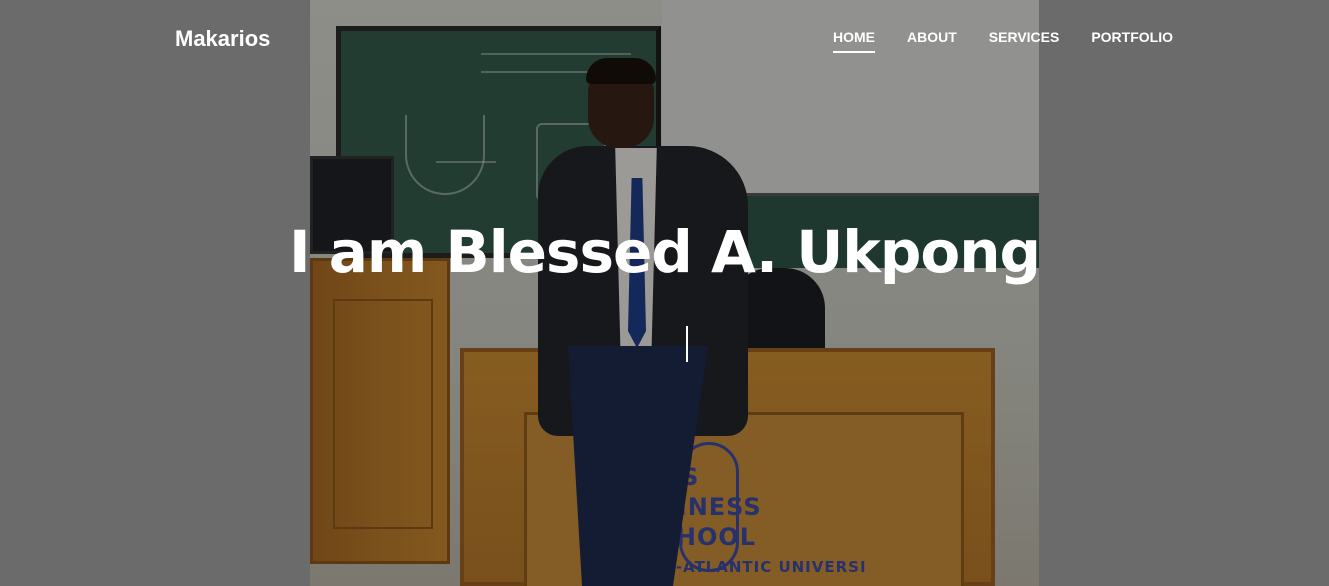 The image size is (1329, 586). I want to click on brand-logo: Makarios, so click(222, 39).